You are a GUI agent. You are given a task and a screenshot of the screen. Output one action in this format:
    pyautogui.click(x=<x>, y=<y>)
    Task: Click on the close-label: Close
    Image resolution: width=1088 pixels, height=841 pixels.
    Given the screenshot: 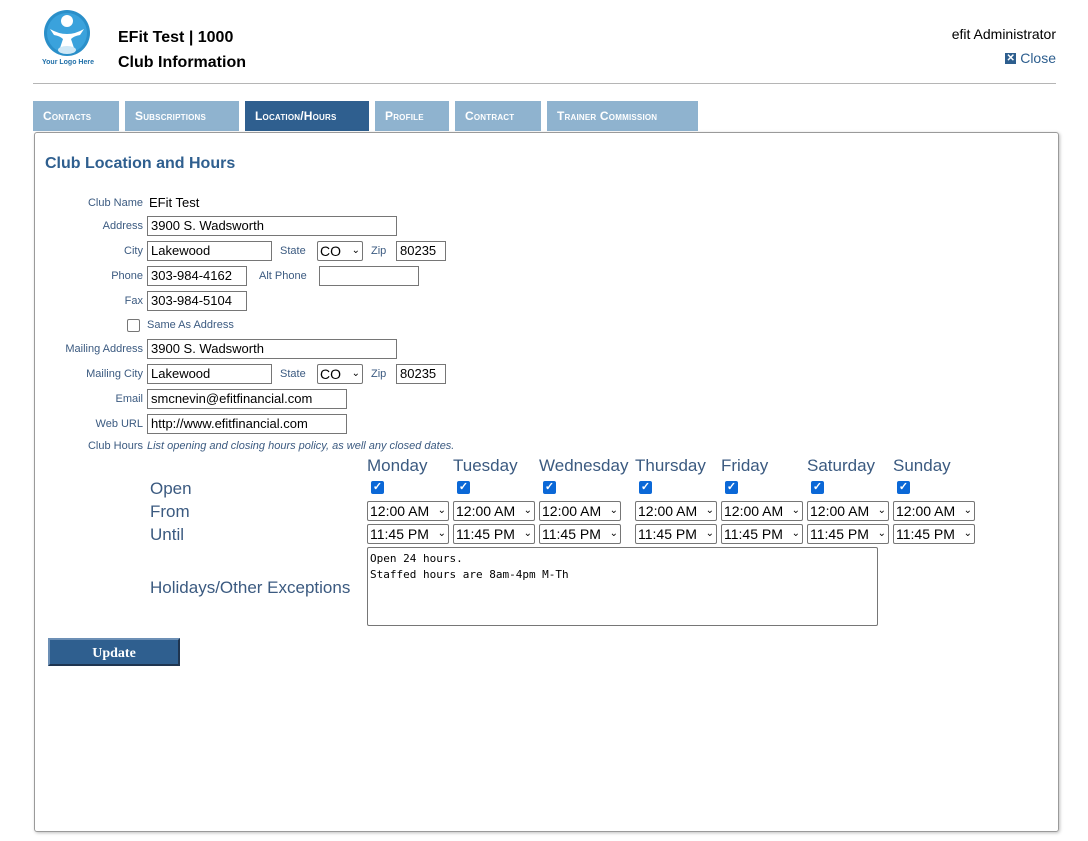 What is the action you would take?
    pyautogui.click(x=1038, y=58)
    